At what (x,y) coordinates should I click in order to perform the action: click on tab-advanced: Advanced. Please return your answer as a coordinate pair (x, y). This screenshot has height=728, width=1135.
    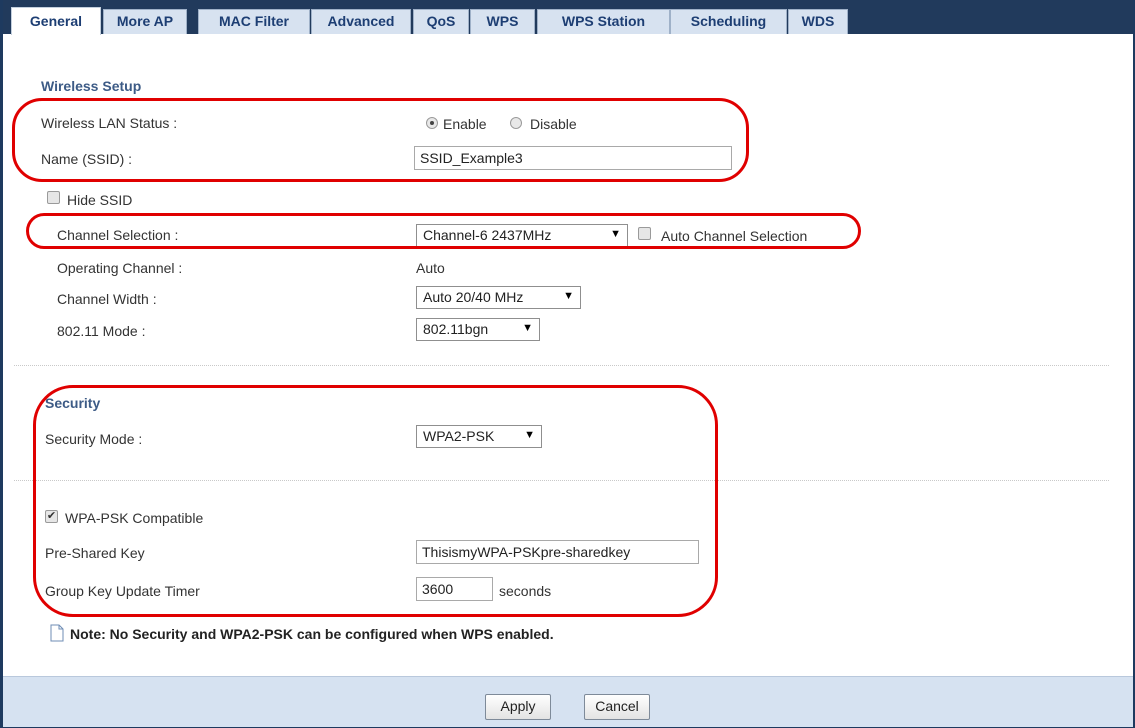
    Looking at the image, I should click on (361, 21).